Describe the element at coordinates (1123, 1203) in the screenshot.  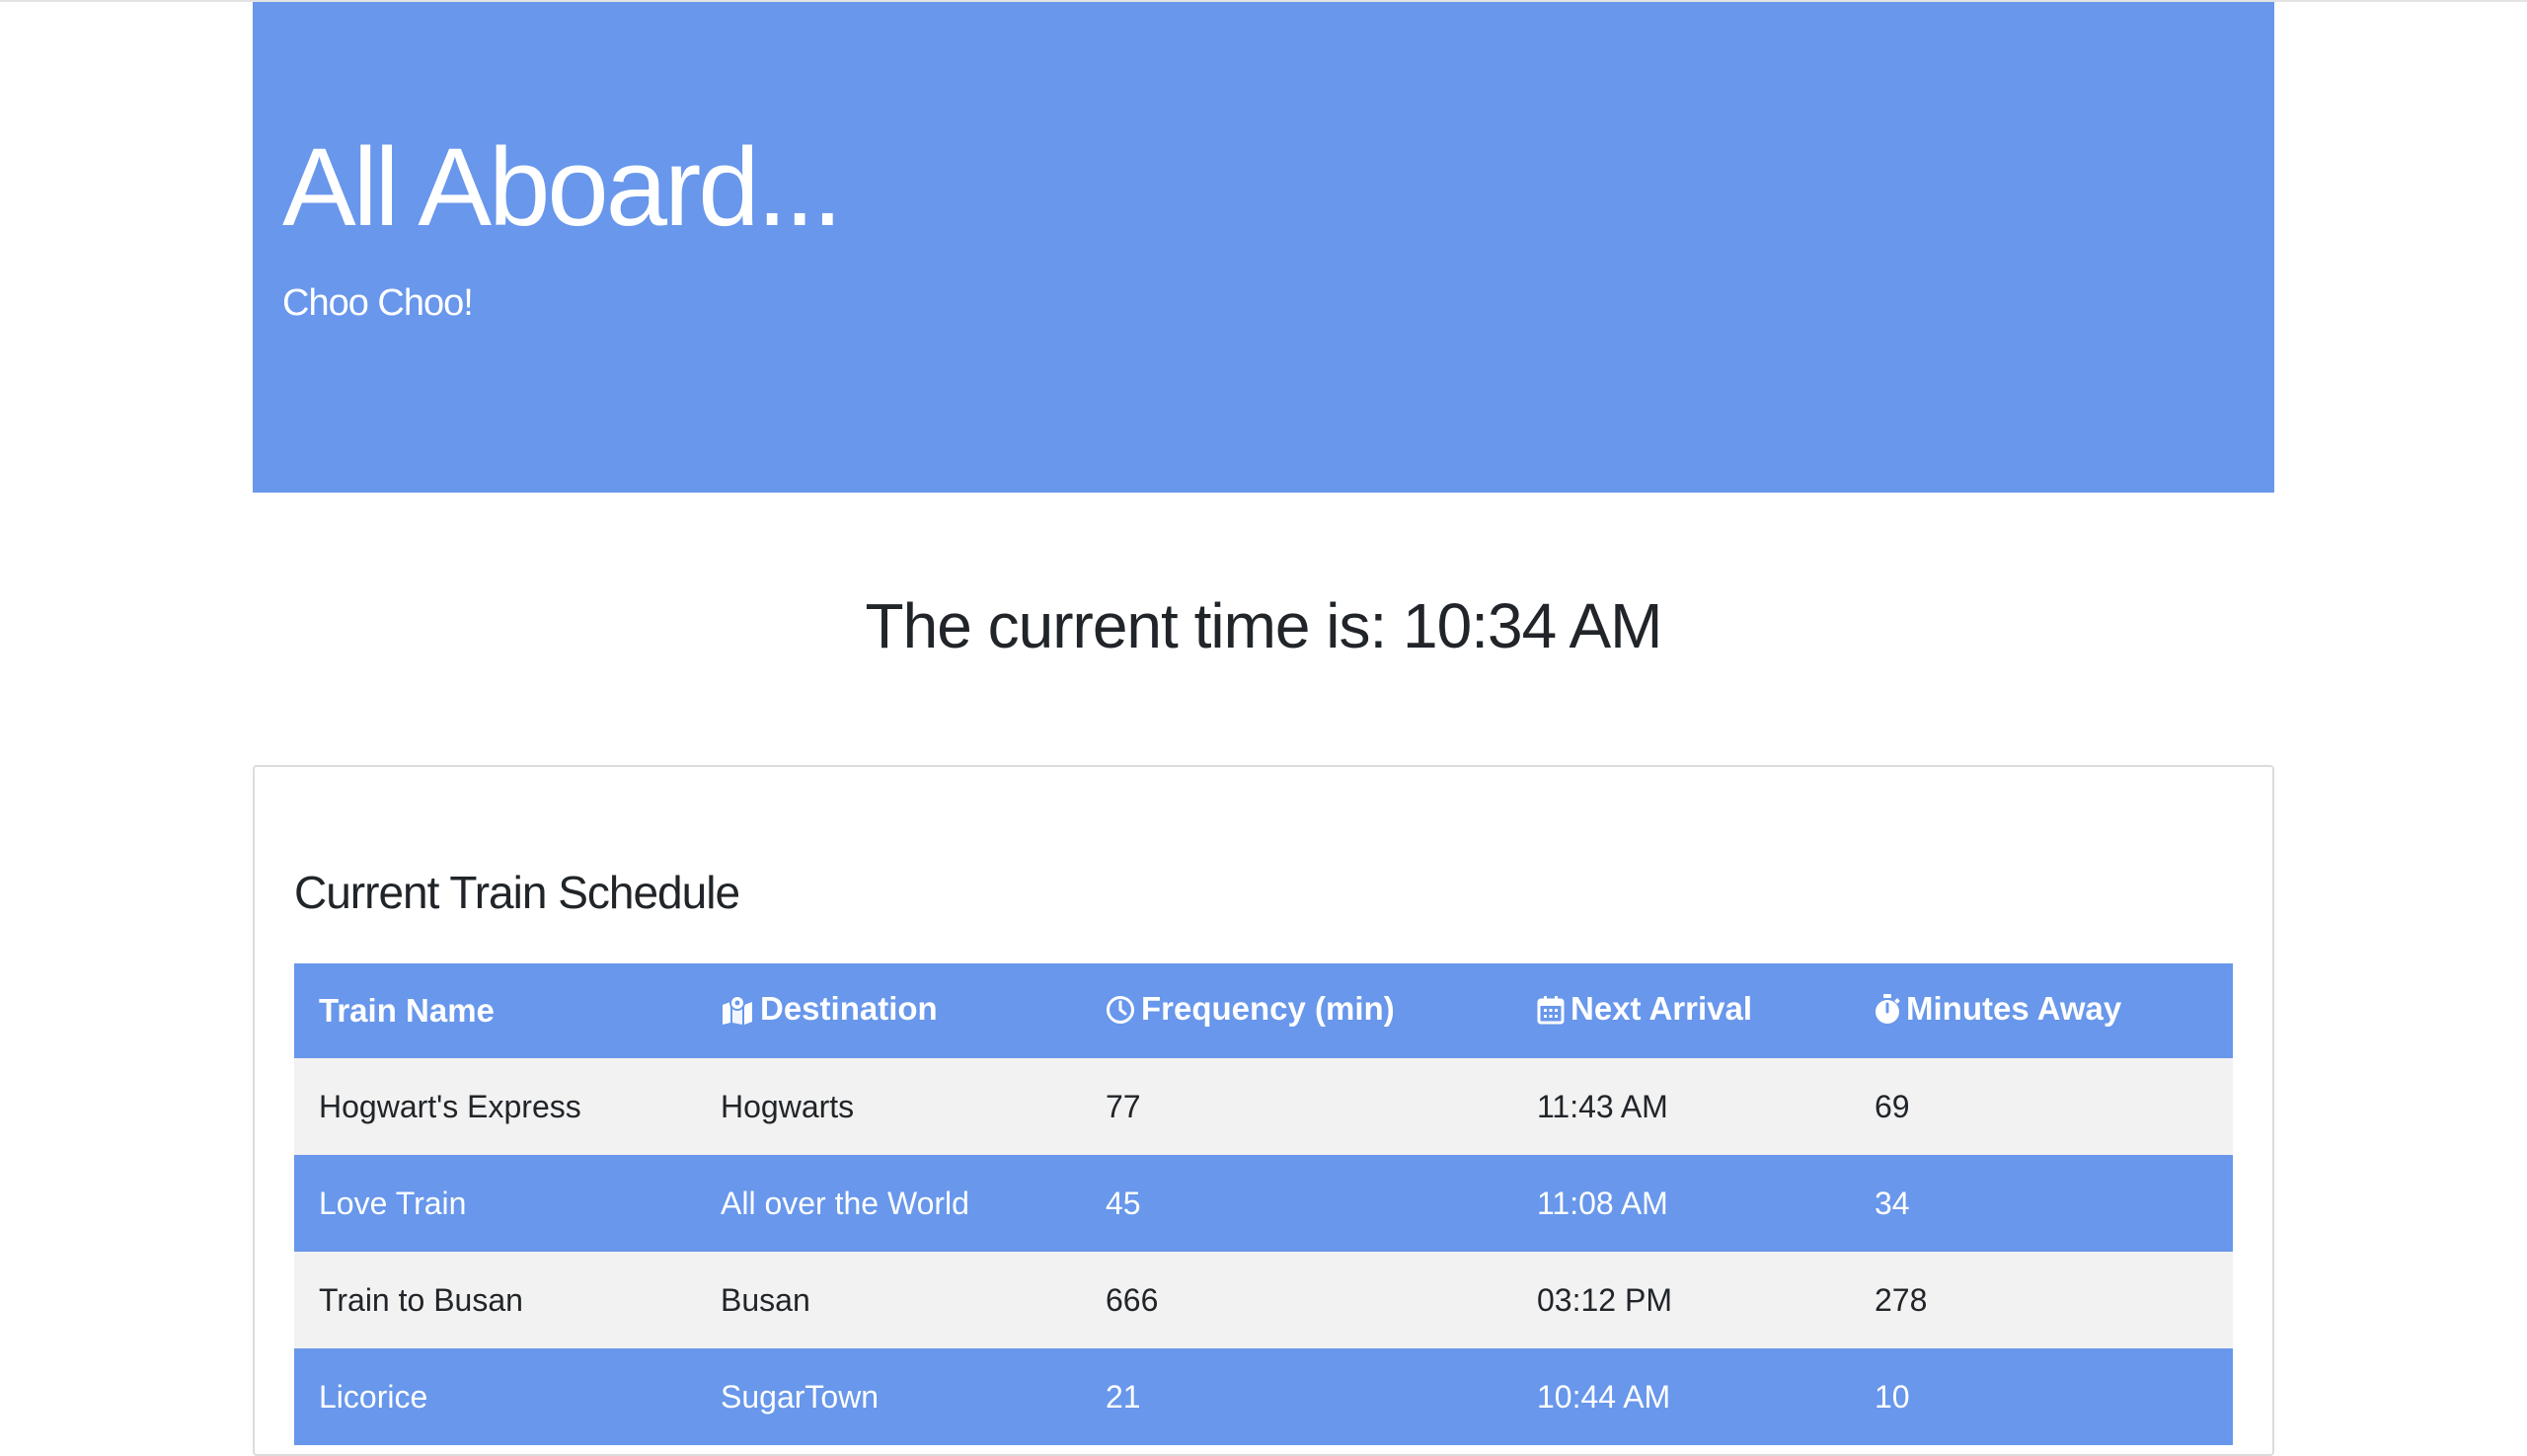
I see `cell-frequency: 45` at that location.